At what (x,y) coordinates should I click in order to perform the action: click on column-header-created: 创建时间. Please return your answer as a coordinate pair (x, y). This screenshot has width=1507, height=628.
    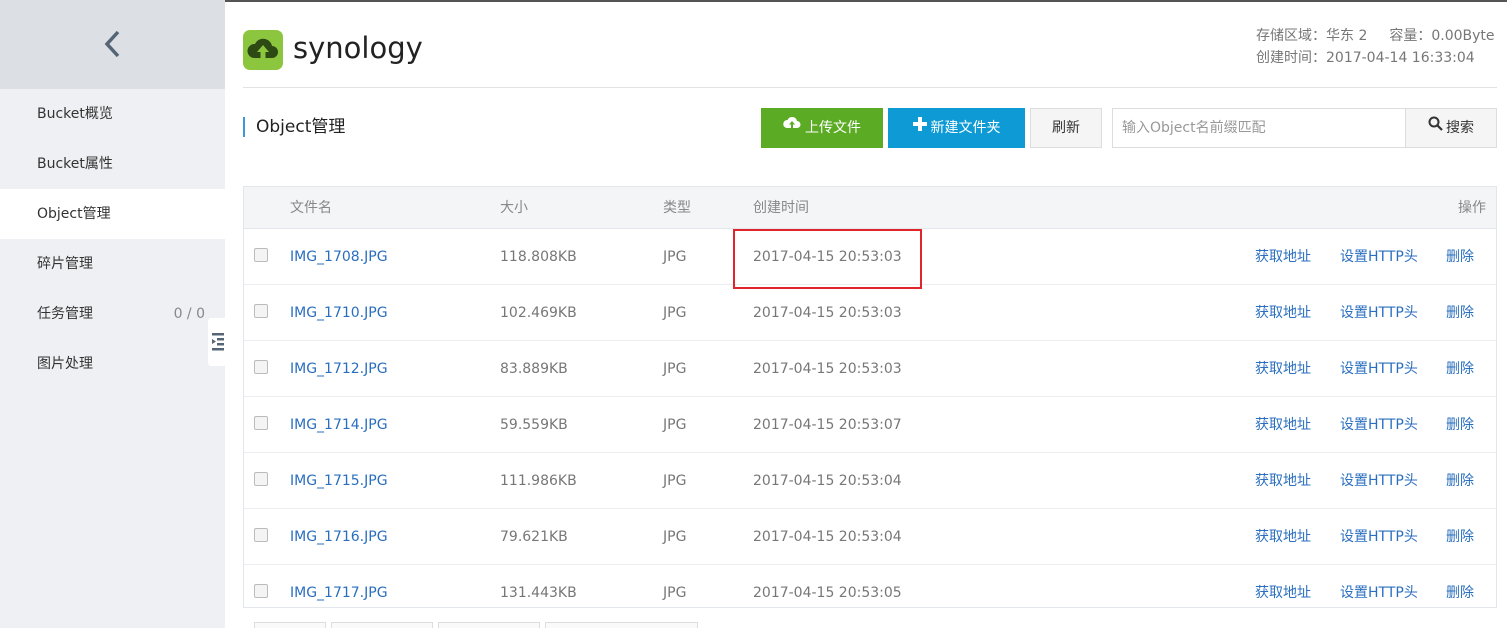
    Looking at the image, I should click on (781, 208).